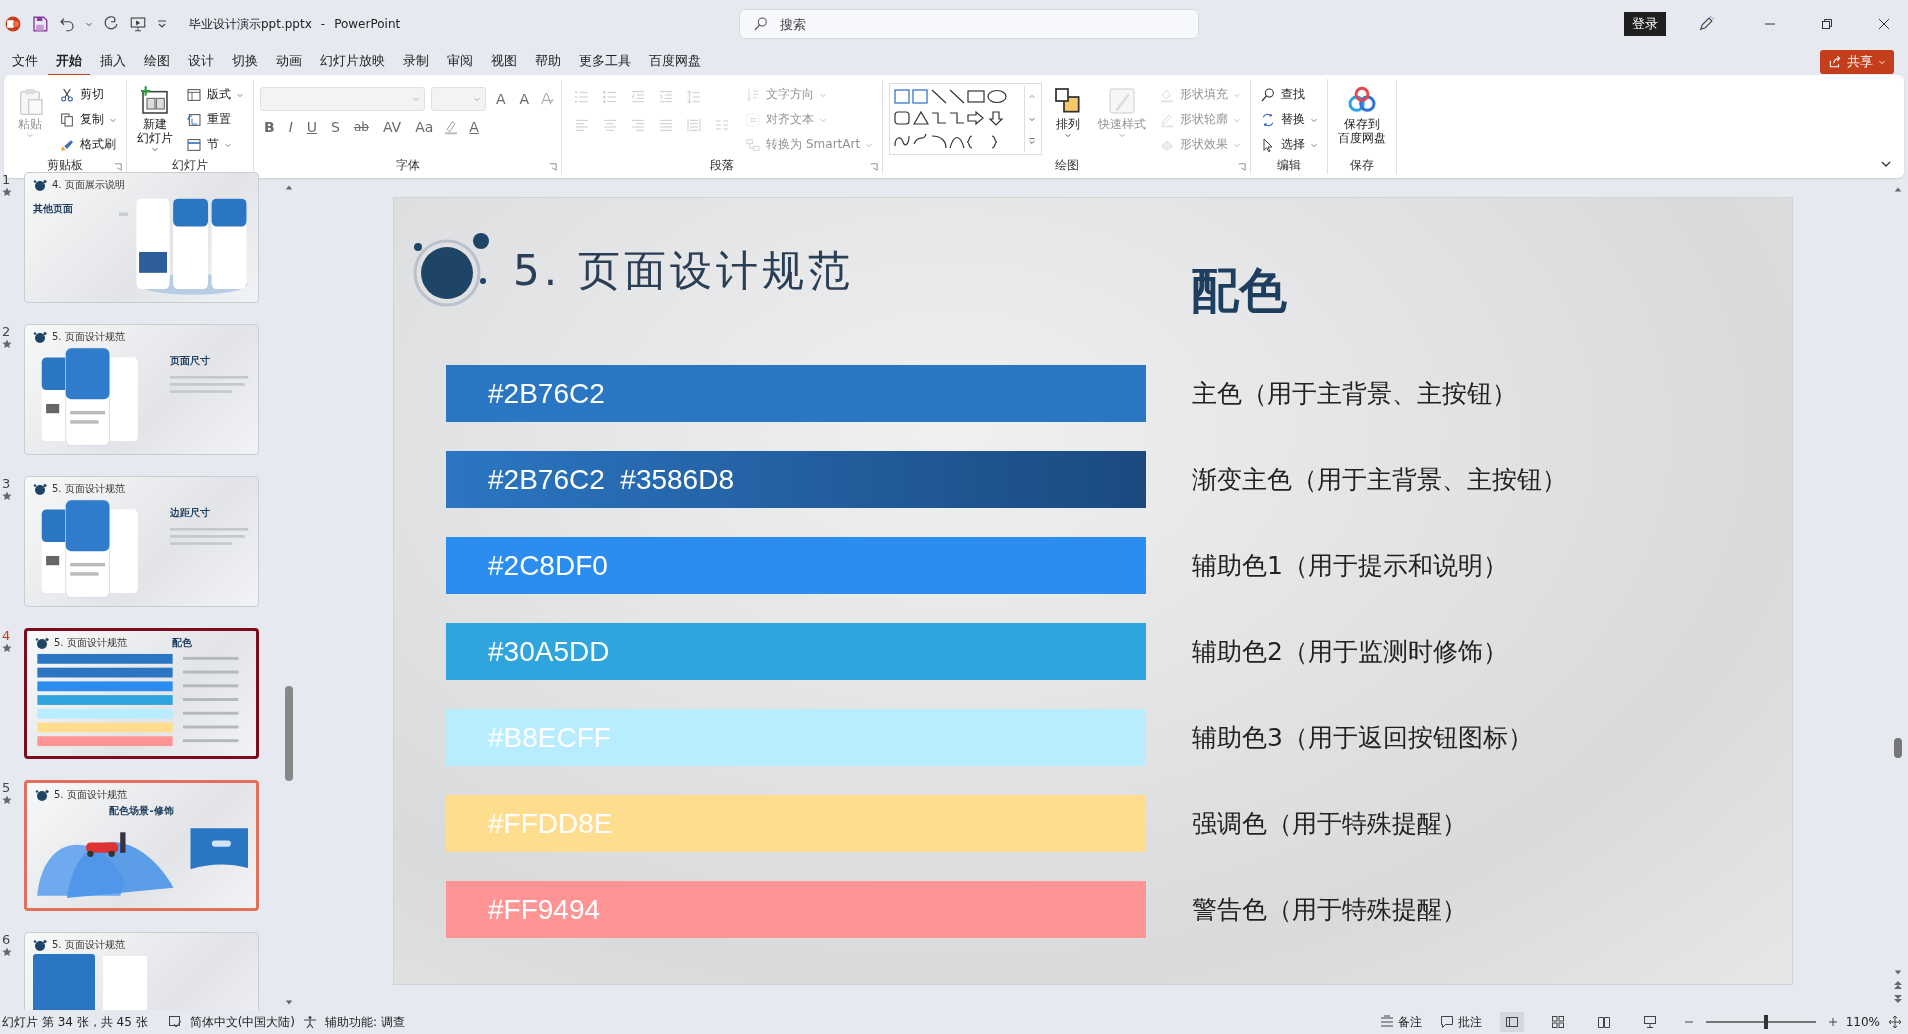 Image resolution: width=1908 pixels, height=1034 pixels. I want to click on slide-info: 幻灯片 第 34 张，共 45 张, so click(75, 1022).